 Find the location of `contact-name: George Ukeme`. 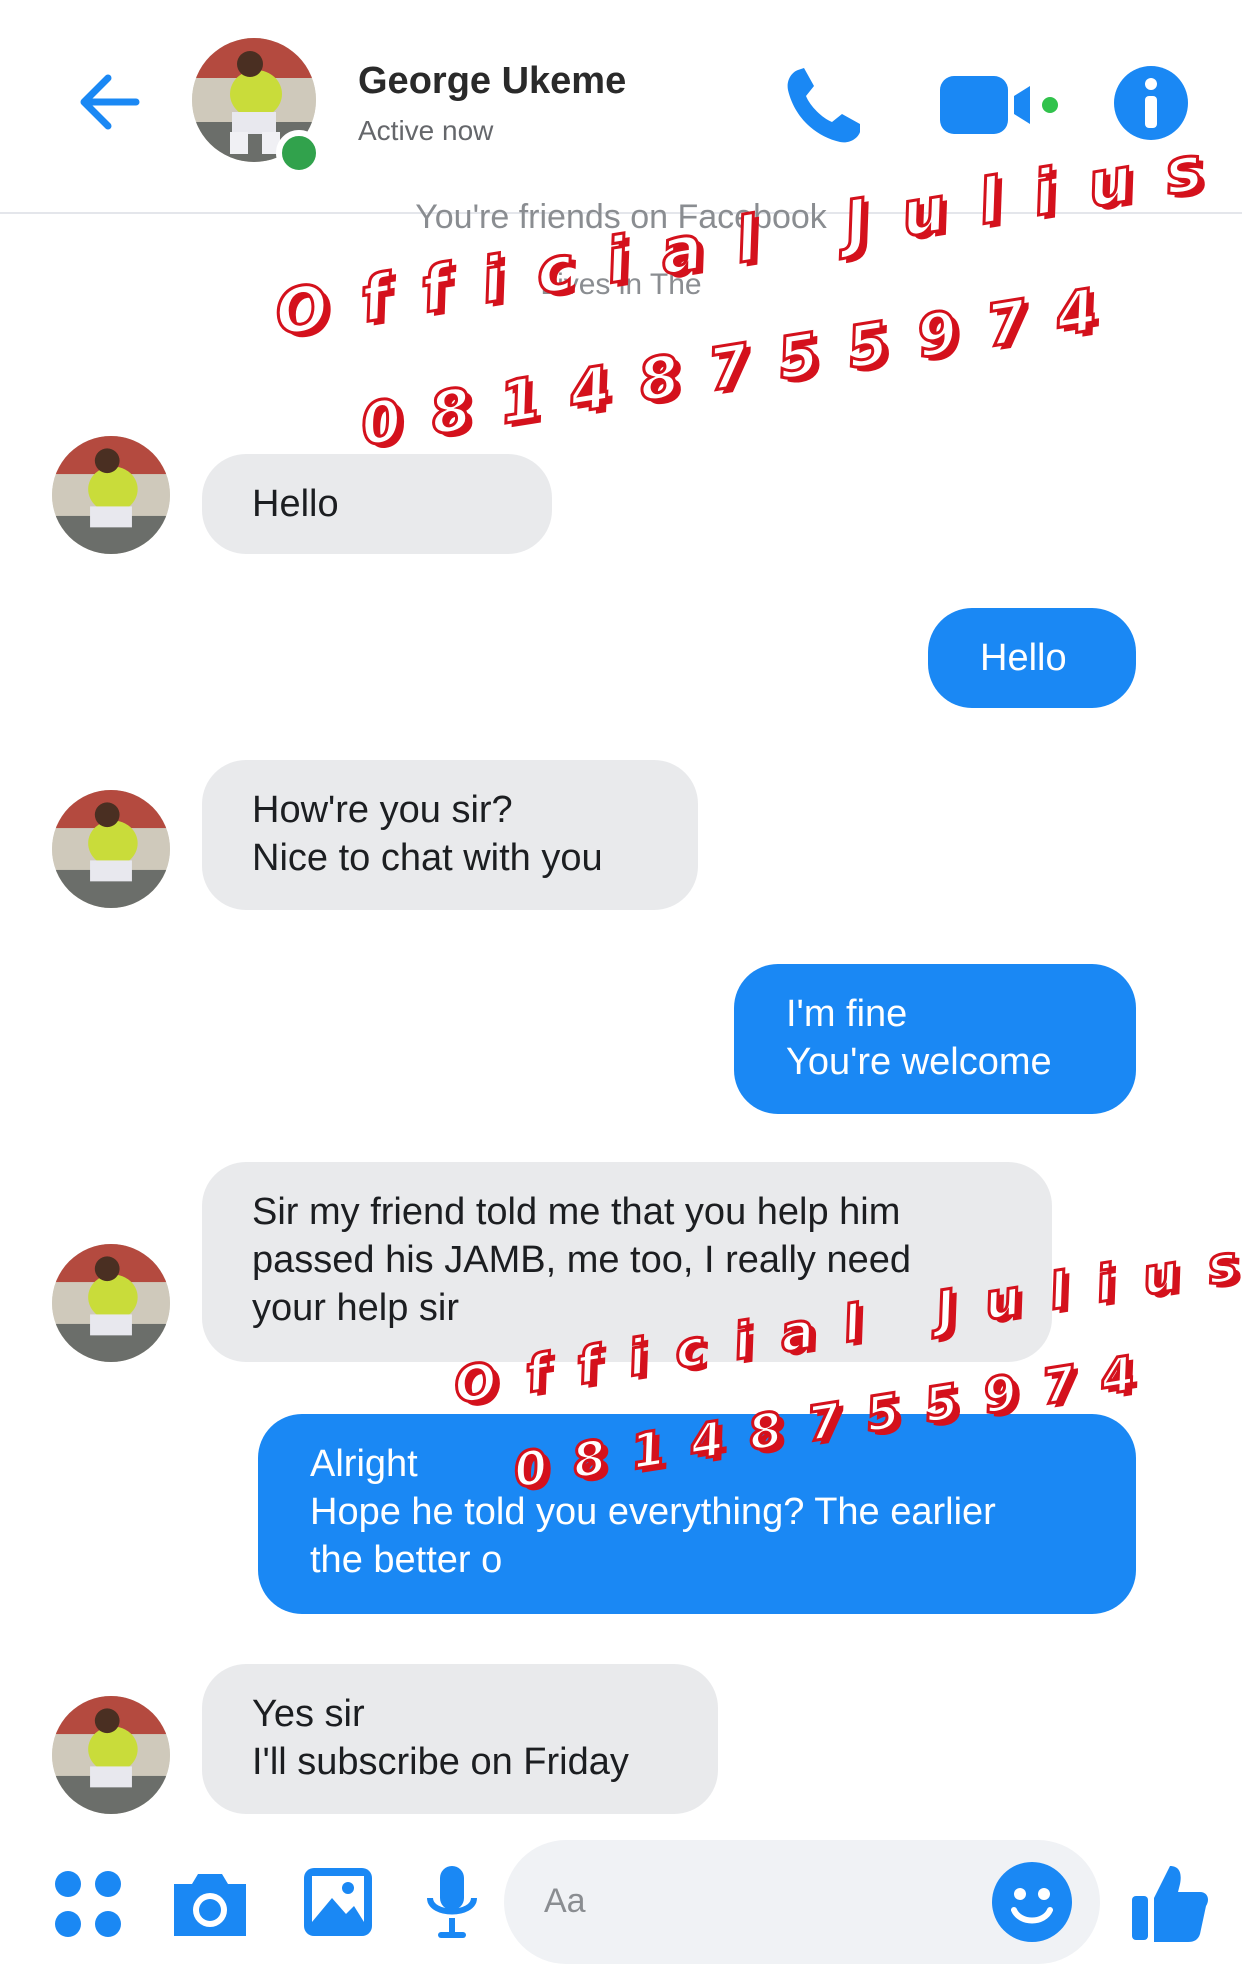

contact-name: George Ukeme is located at coordinates (492, 81).